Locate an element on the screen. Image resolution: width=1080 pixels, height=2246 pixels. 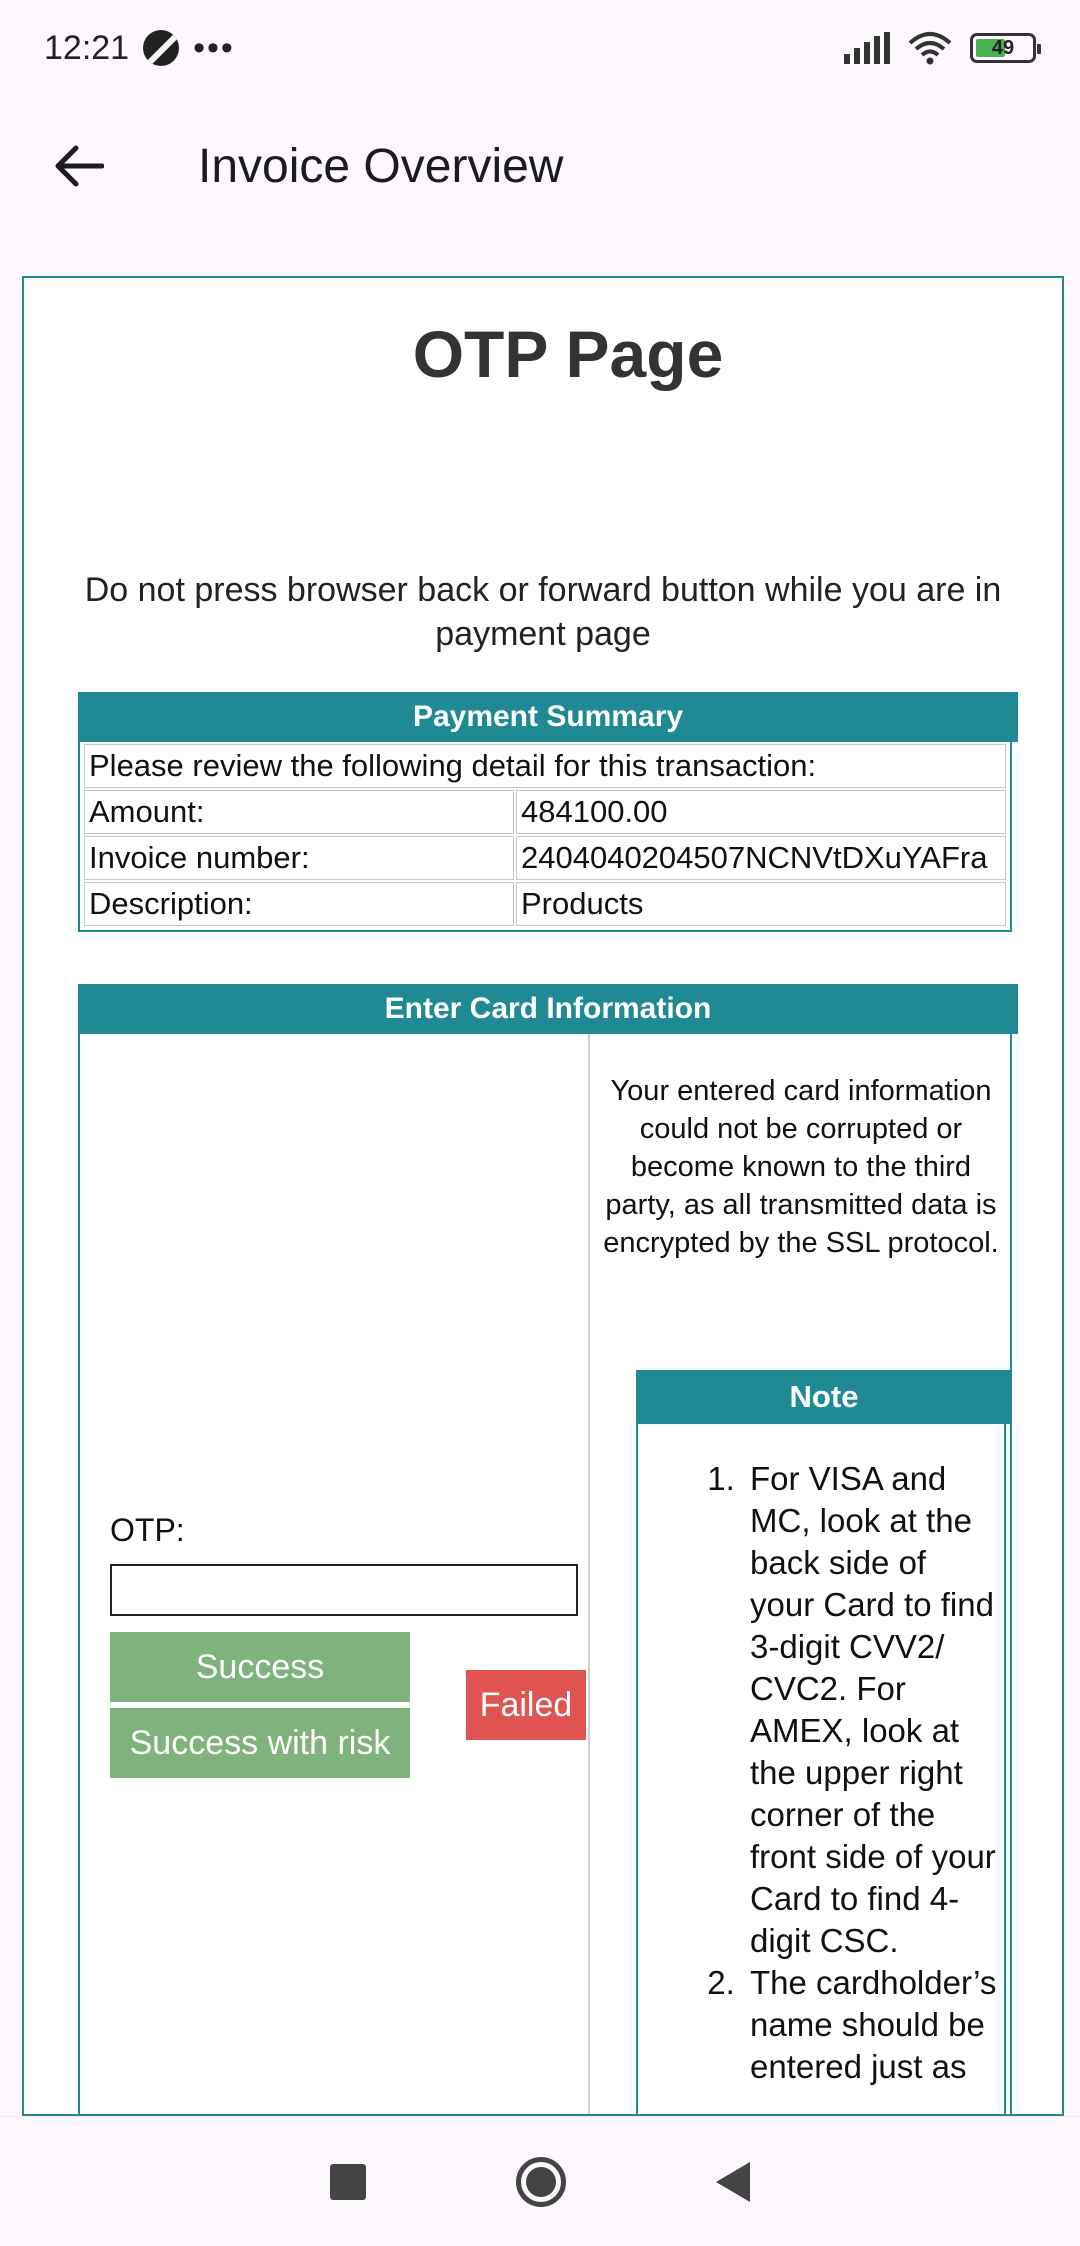
back-triangle-icon is located at coordinates (733, 2181).